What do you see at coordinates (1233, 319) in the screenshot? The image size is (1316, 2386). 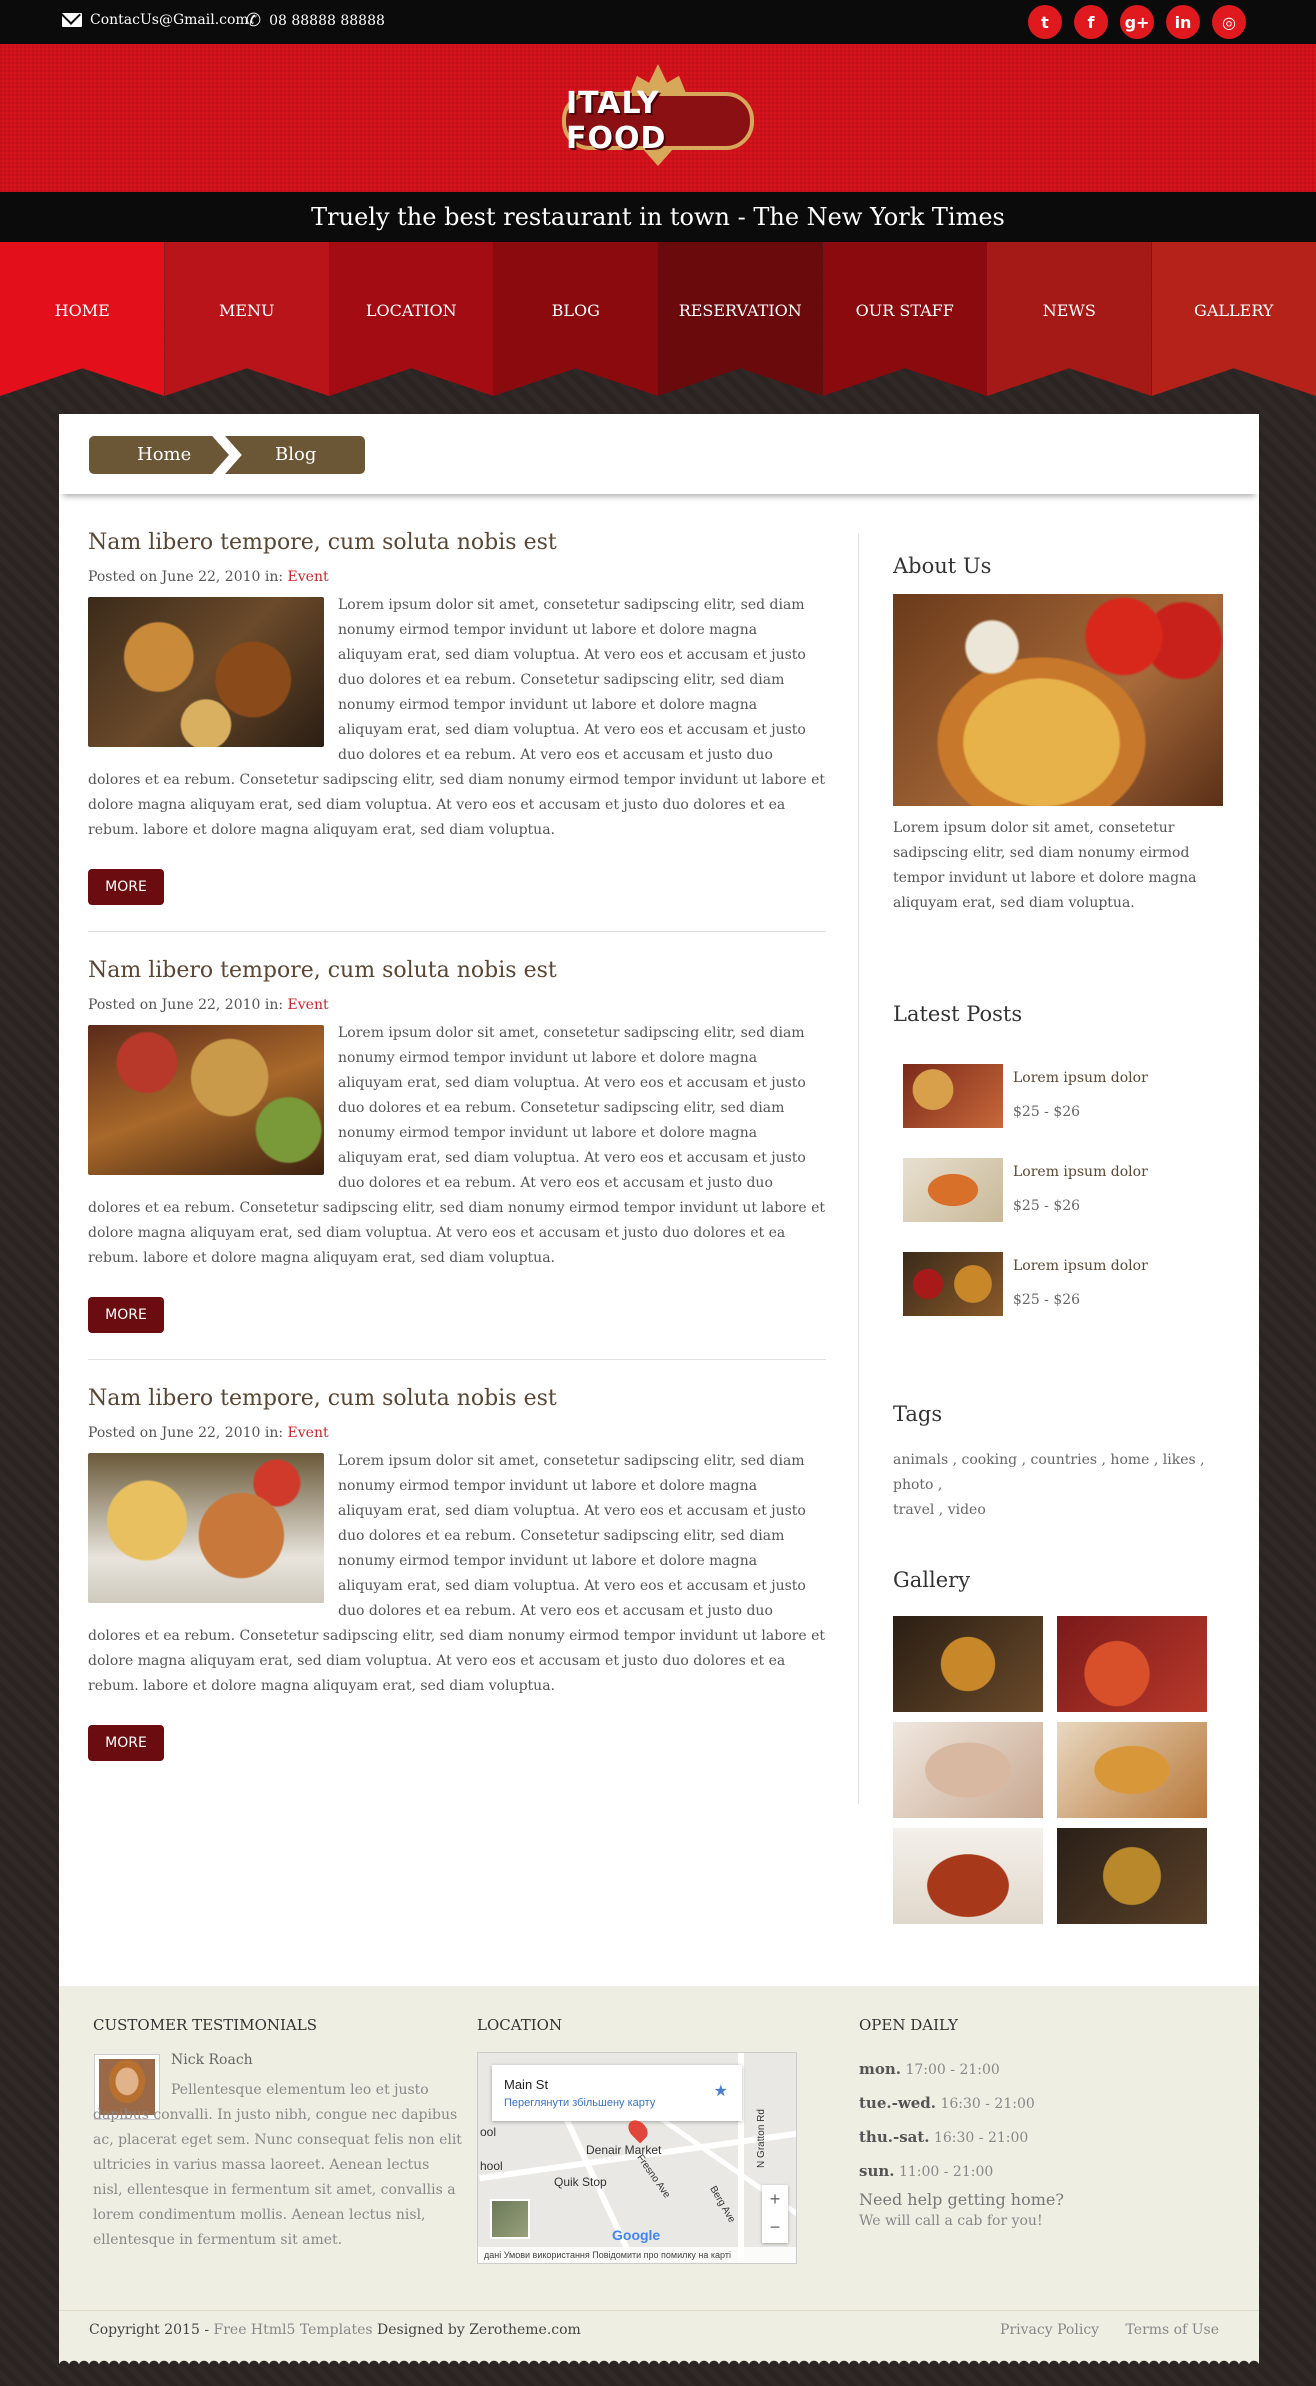 I see `nav-item-gallery: GALLERY` at bounding box center [1233, 319].